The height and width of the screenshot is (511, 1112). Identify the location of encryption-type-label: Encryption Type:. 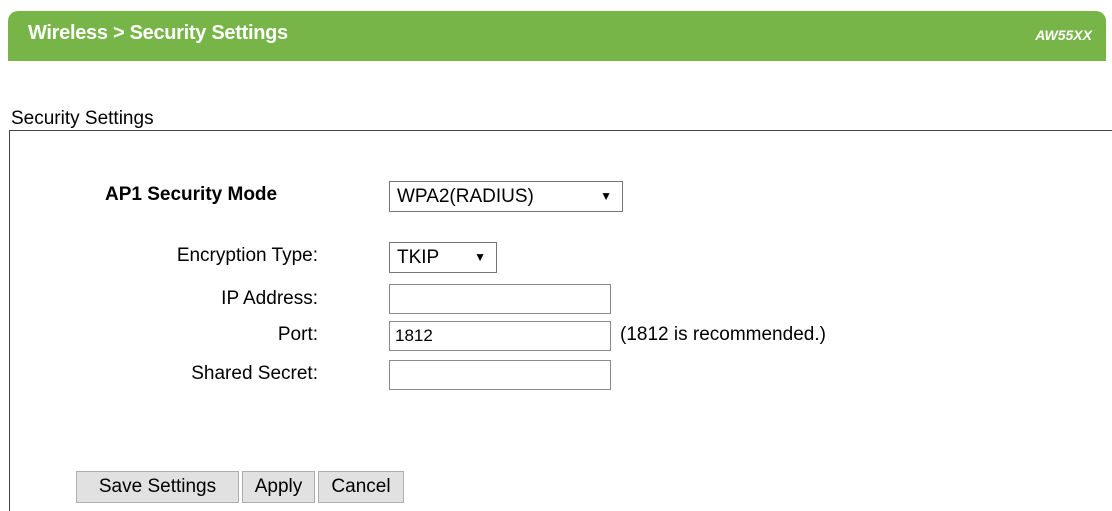
(247, 255).